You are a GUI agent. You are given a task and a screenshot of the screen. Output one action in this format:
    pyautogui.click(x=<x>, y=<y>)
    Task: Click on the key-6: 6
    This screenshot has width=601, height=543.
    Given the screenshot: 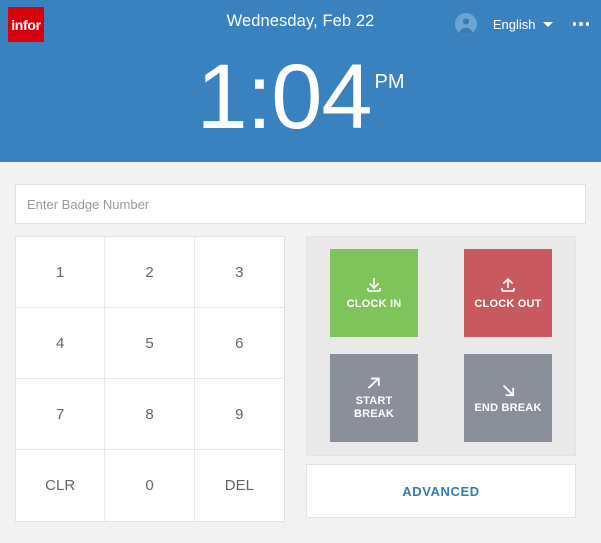 What is the action you would take?
    pyautogui.click(x=239, y=343)
    